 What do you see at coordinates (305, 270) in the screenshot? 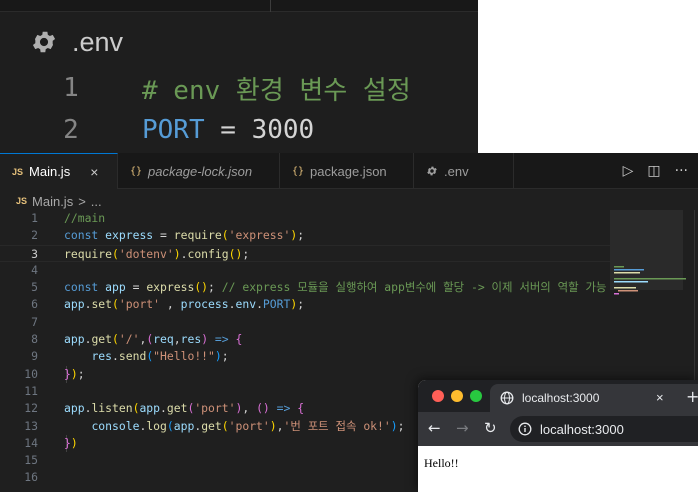
I see `code-line: 4` at bounding box center [305, 270].